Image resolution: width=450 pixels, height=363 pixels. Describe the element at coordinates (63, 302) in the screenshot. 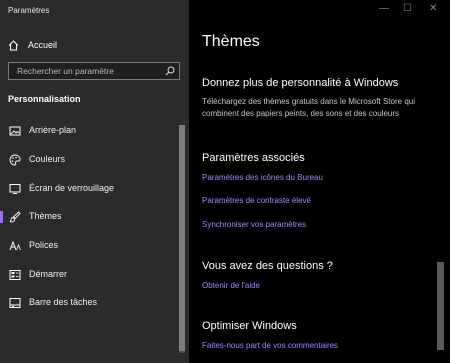

I see `sidebar-item-label: Barre des tâches` at that location.